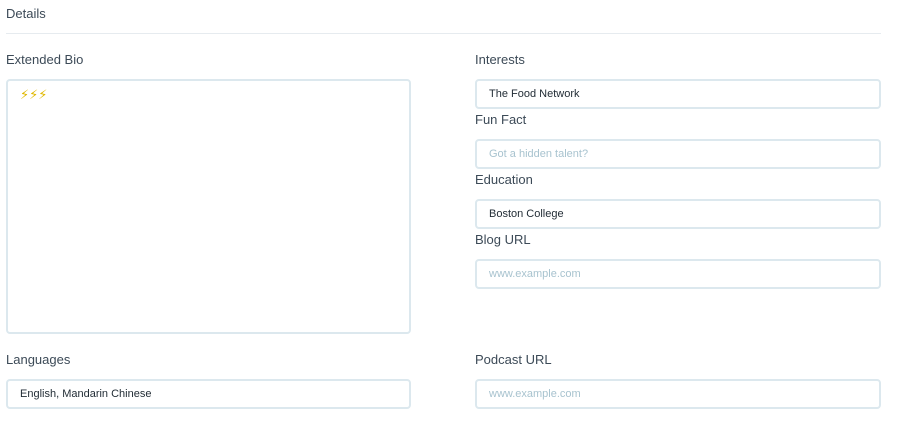  What do you see at coordinates (500, 59) in the screenshot?
I see `interests-label: Interests` at bounding box center [500, 59].